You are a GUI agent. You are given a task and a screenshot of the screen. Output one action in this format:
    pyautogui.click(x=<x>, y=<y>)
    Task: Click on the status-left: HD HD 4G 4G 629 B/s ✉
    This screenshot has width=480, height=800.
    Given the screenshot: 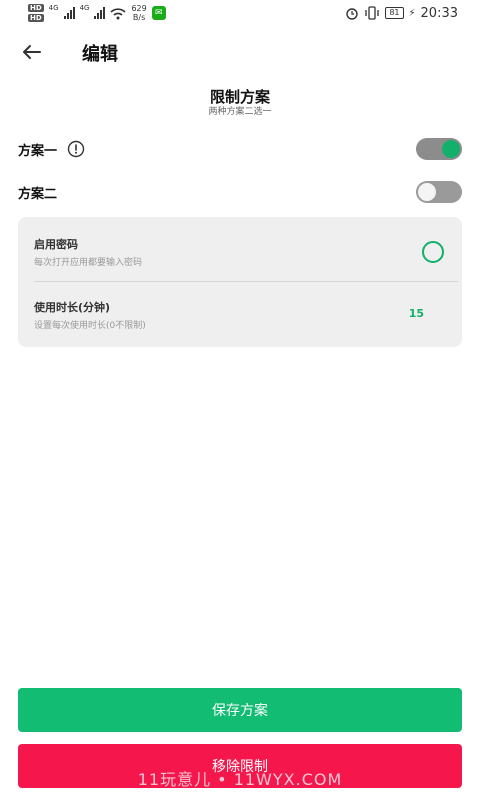 What is the action you would take?
    pyautogui.click(x=97, y=13)
    